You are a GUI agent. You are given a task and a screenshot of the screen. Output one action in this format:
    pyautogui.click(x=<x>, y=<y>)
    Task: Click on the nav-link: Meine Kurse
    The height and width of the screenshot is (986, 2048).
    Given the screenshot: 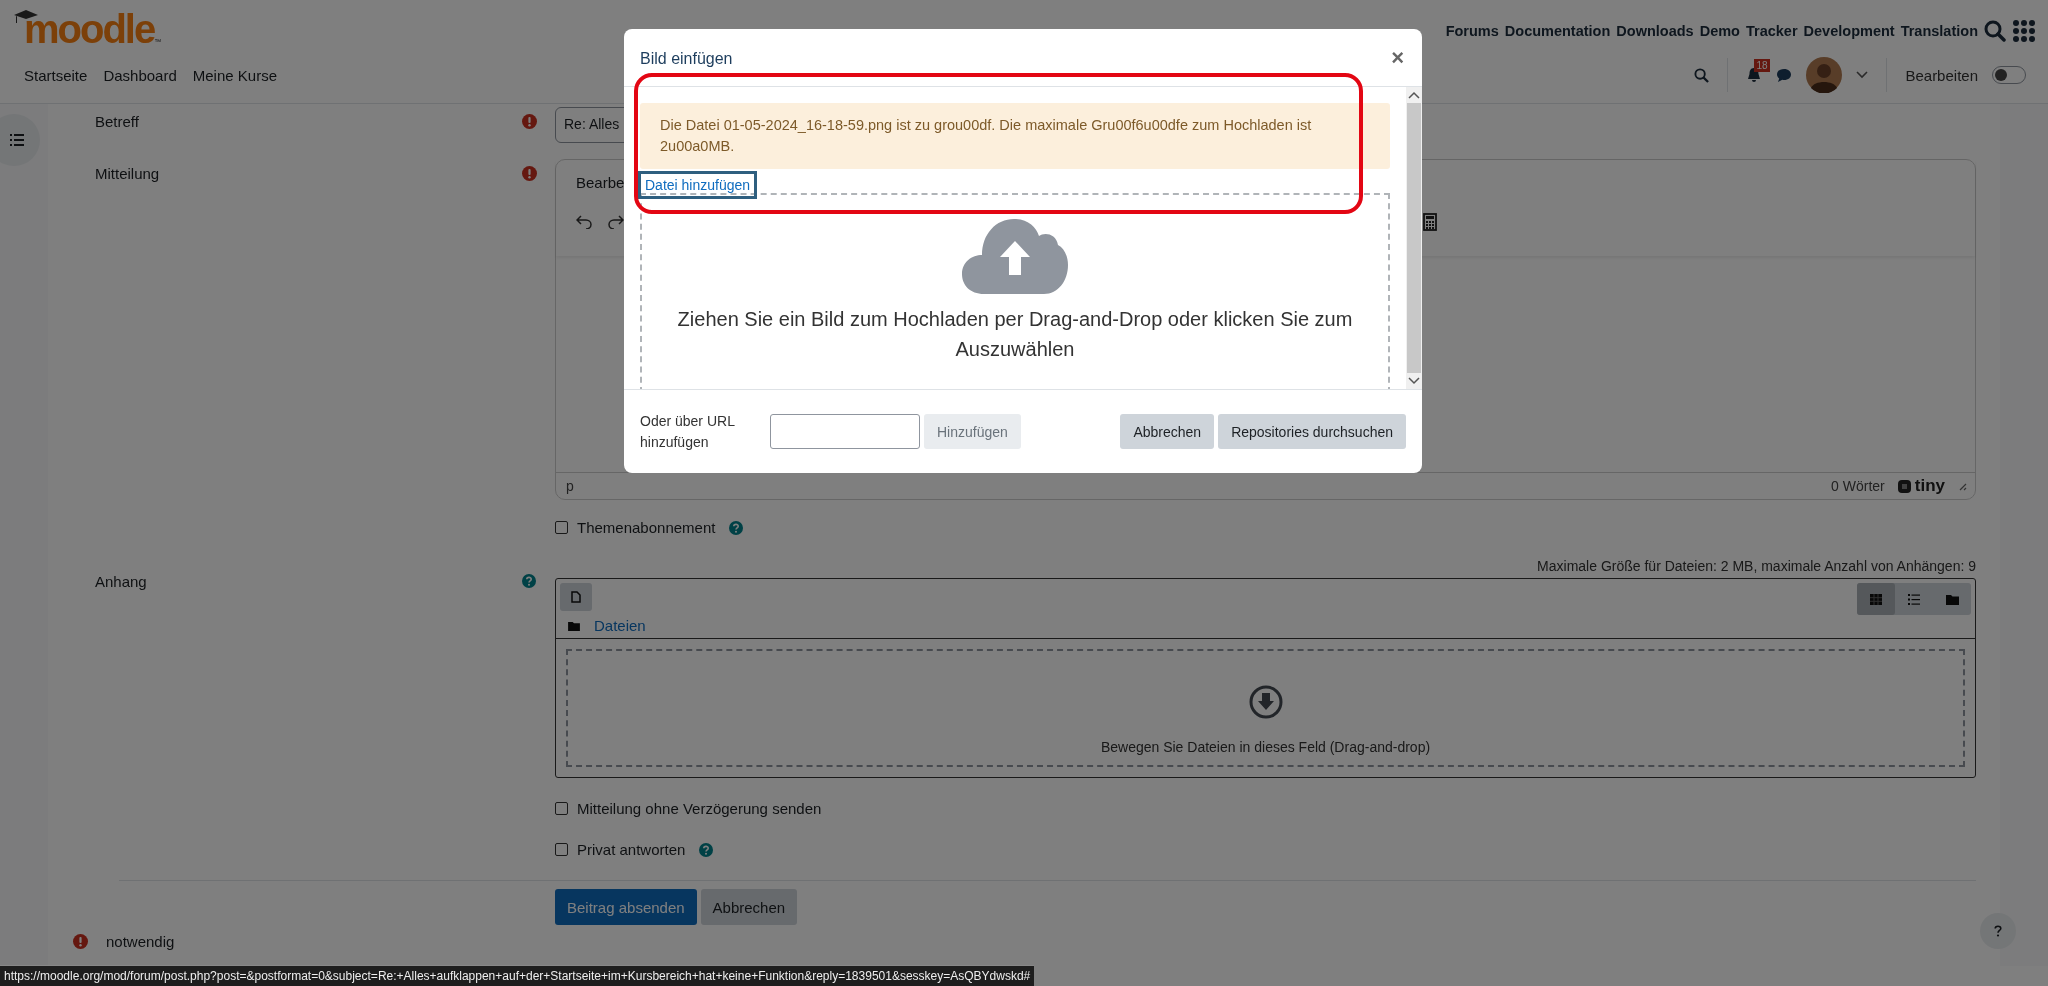 What is the action you would take?
    pyautogui.click(x=234, y=75)
    